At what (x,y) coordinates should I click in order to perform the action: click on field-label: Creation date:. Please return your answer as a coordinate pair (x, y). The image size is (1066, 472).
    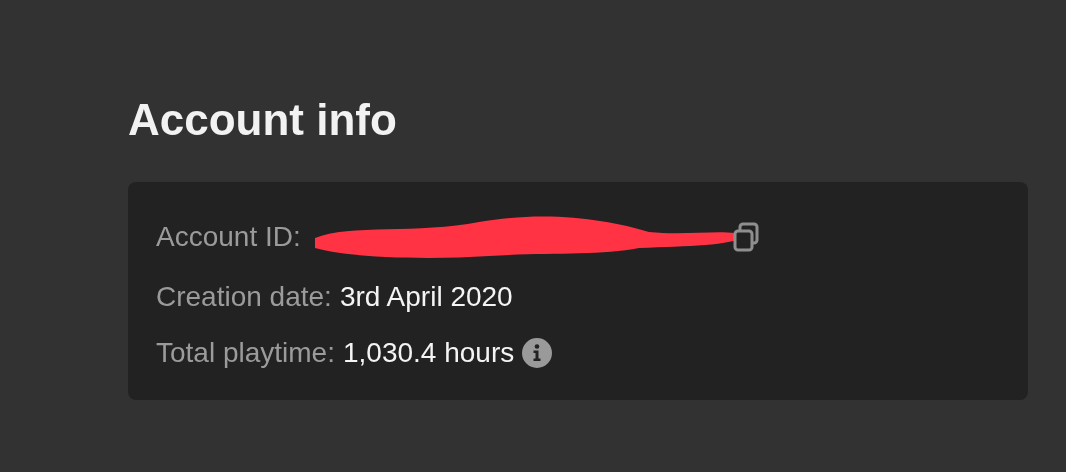
    Looking at the image, I should click on (244, 297).